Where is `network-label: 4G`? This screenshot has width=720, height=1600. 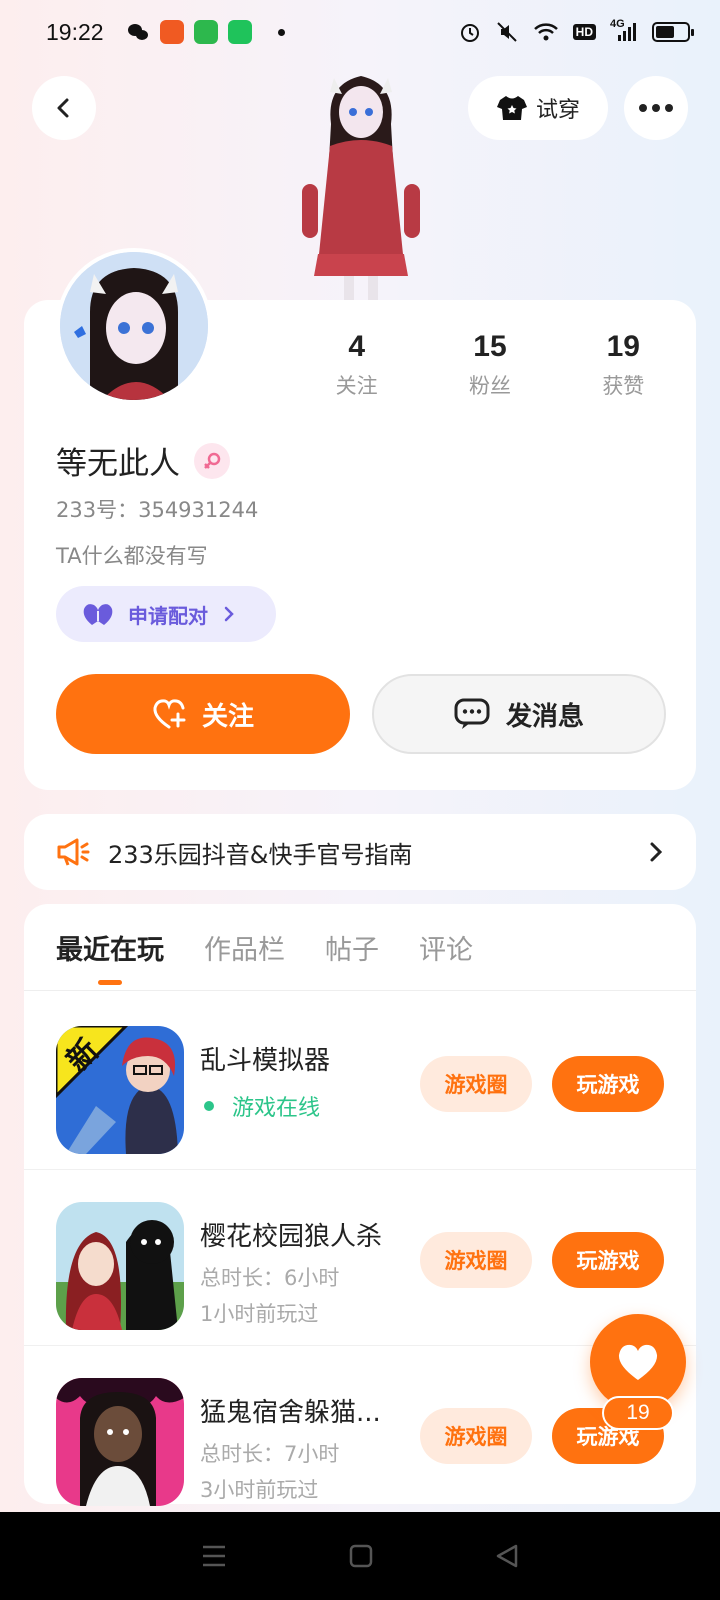
network-label: 4G is located at coordinates (617, 24).